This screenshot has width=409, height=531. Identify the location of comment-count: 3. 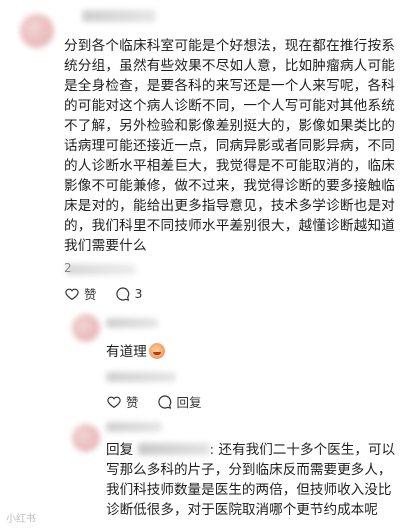
(138, 293).